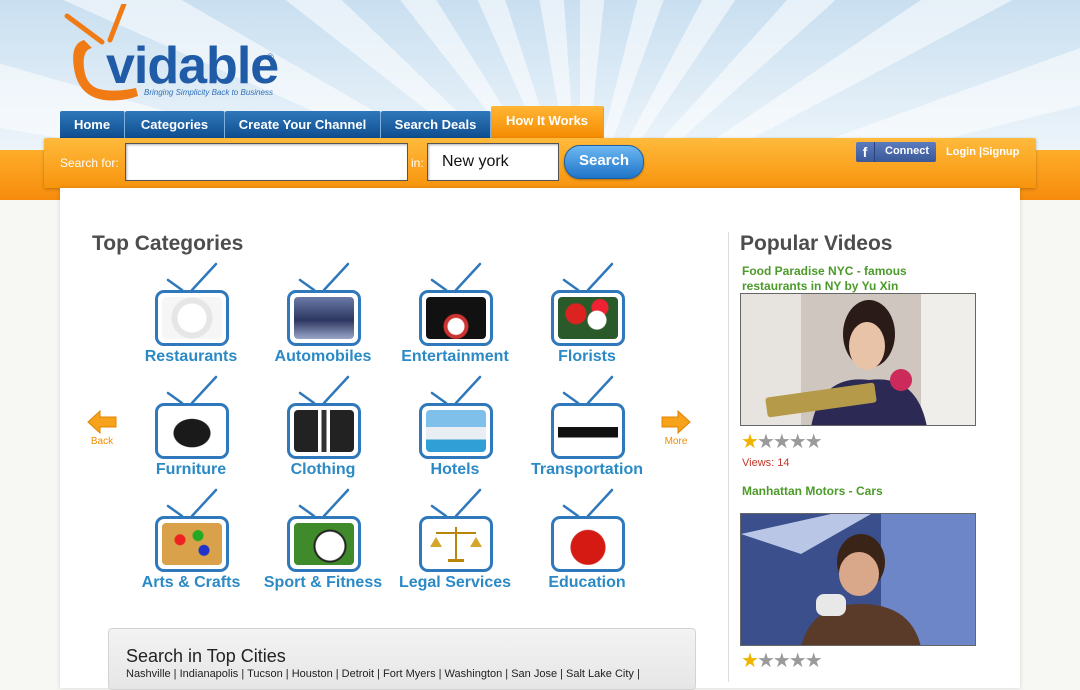 The image size is (1080, 690). I want to click on category-sport-fitness: Sport & Fitness, so click(312, 541).